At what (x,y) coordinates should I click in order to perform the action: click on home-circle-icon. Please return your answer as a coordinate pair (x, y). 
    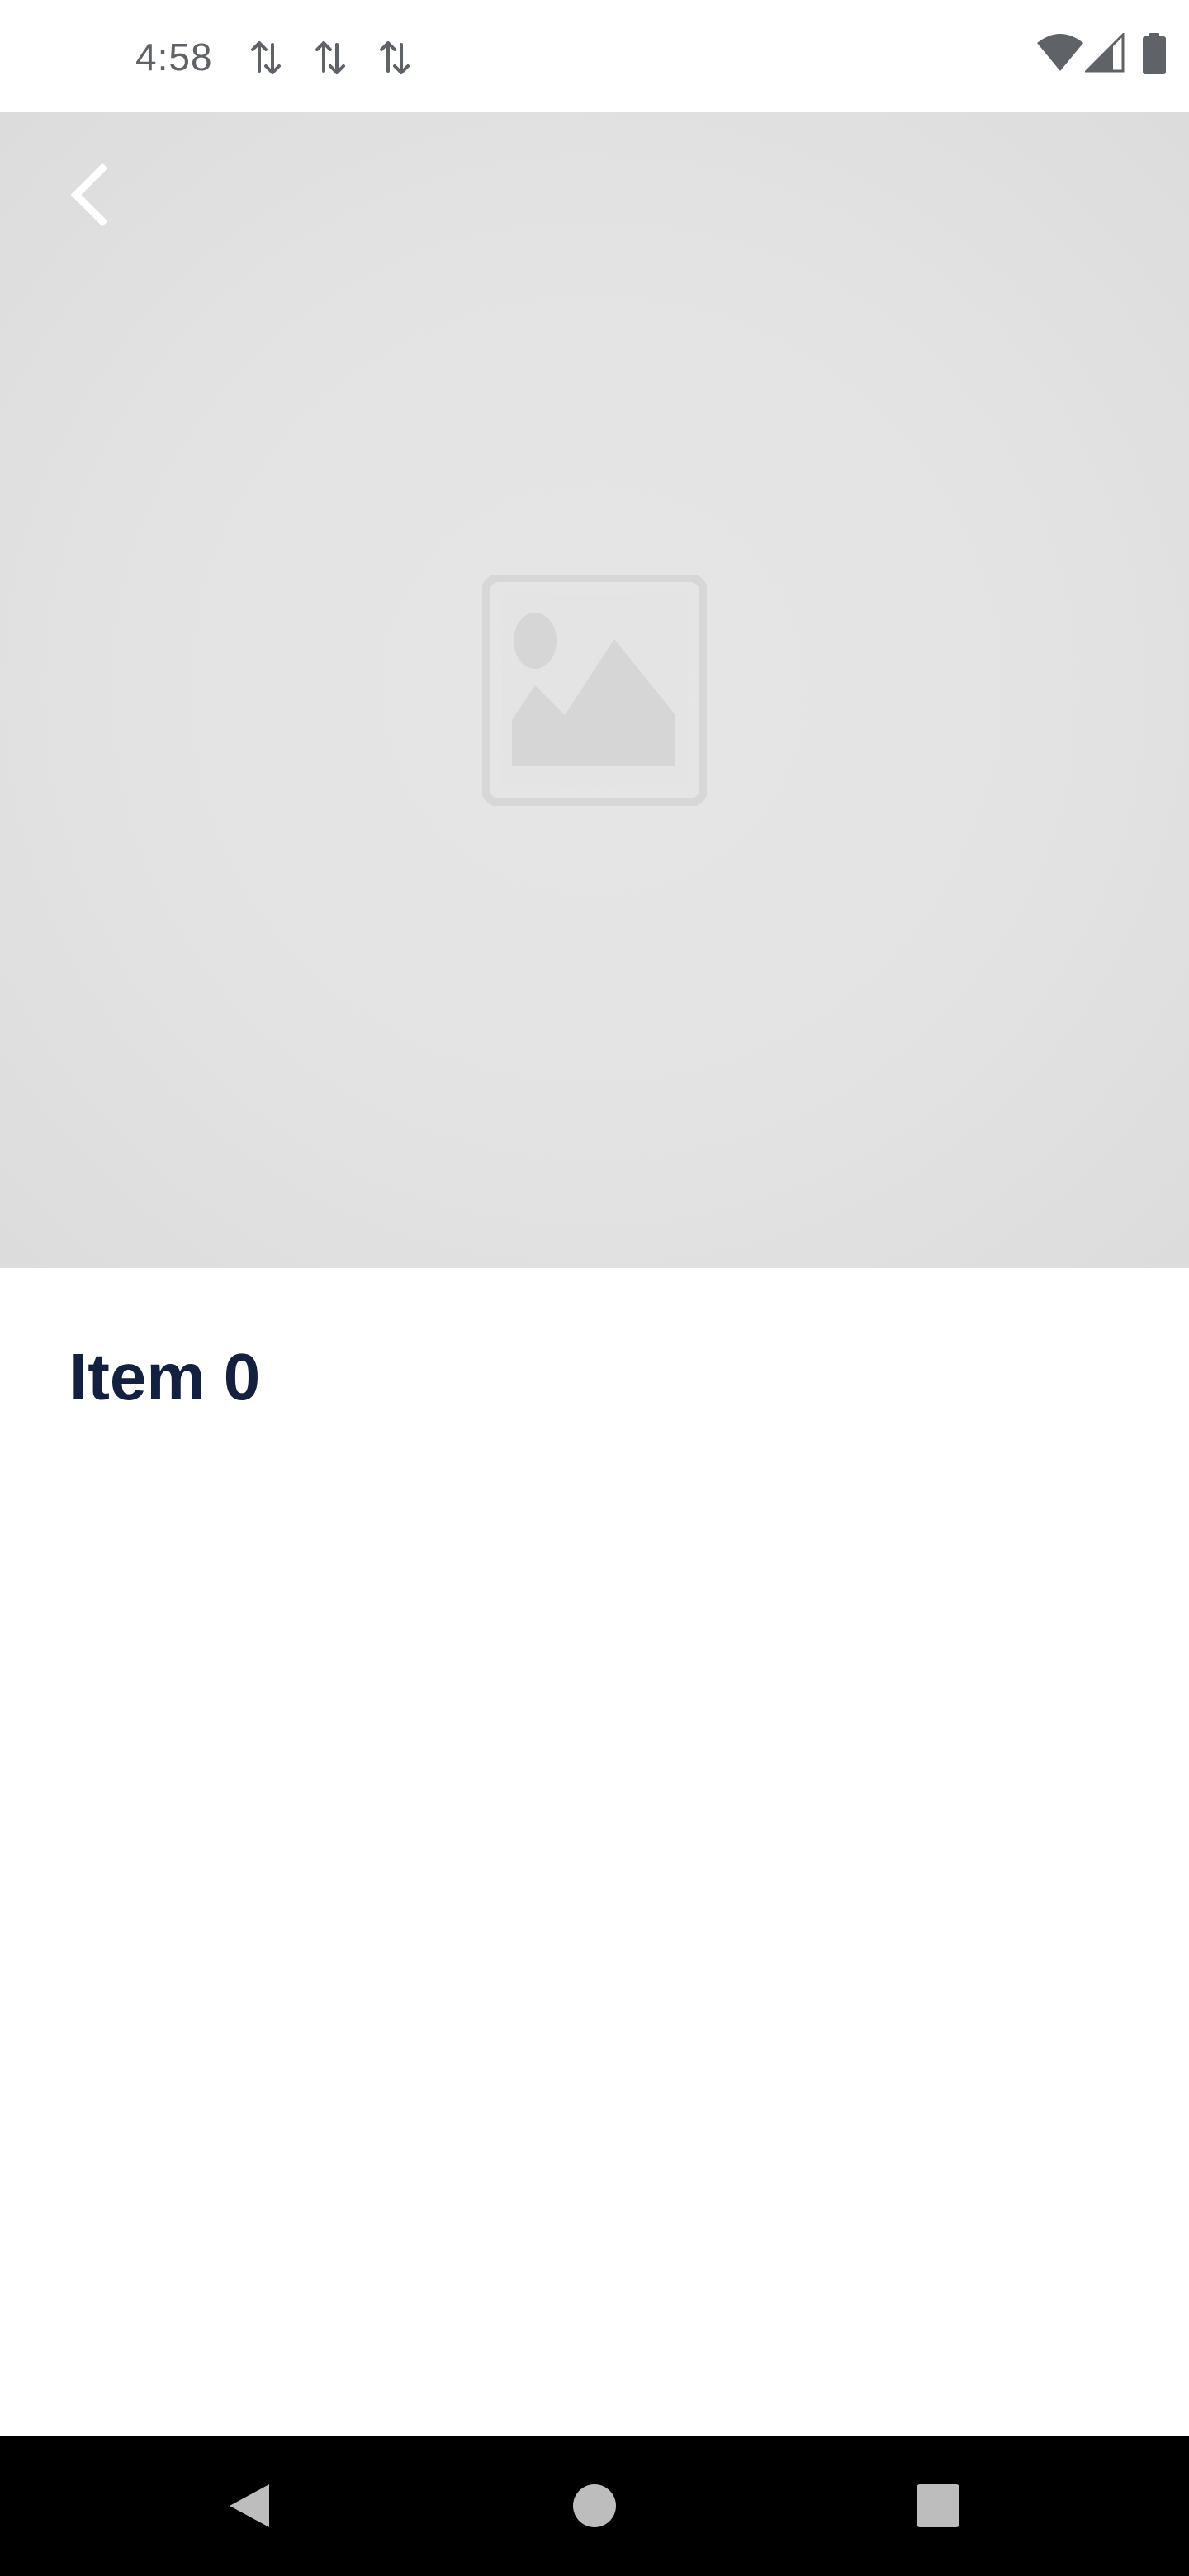
    Looking at the image, I should click on (594, 2505).